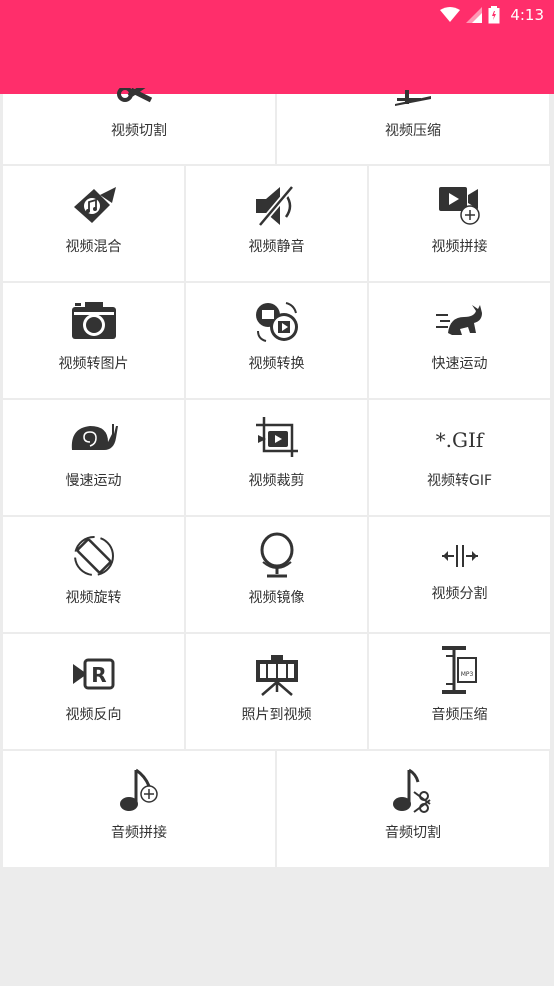 Image resolution: width=554 pixels, height=986 pixels. Describe the element at coordinates (274, 206) in the screenshot. I see `mute-icon` at that location.